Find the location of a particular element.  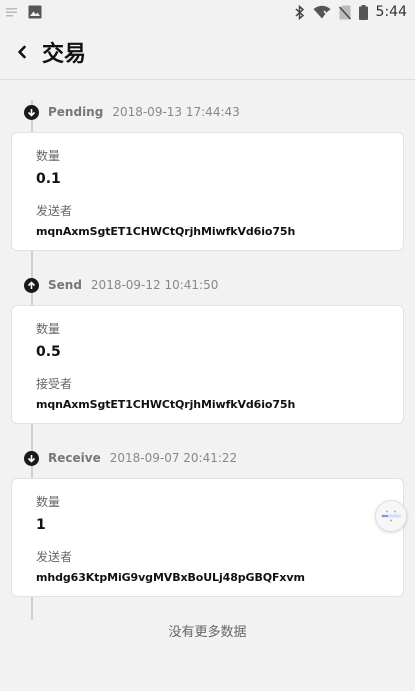

floating-assist-button is located at coordinates (391, 516).